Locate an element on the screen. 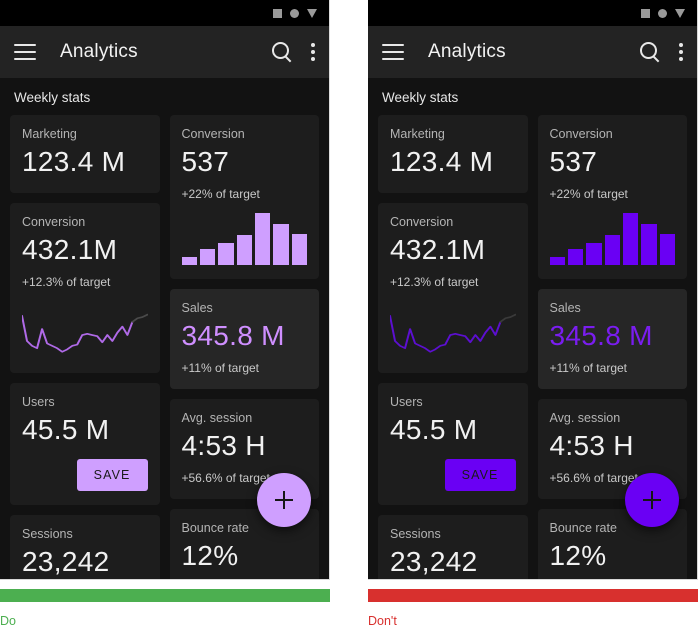 This screenshot has height=640, width=698. verdict-bar-do is located at coordinates (165, 595).